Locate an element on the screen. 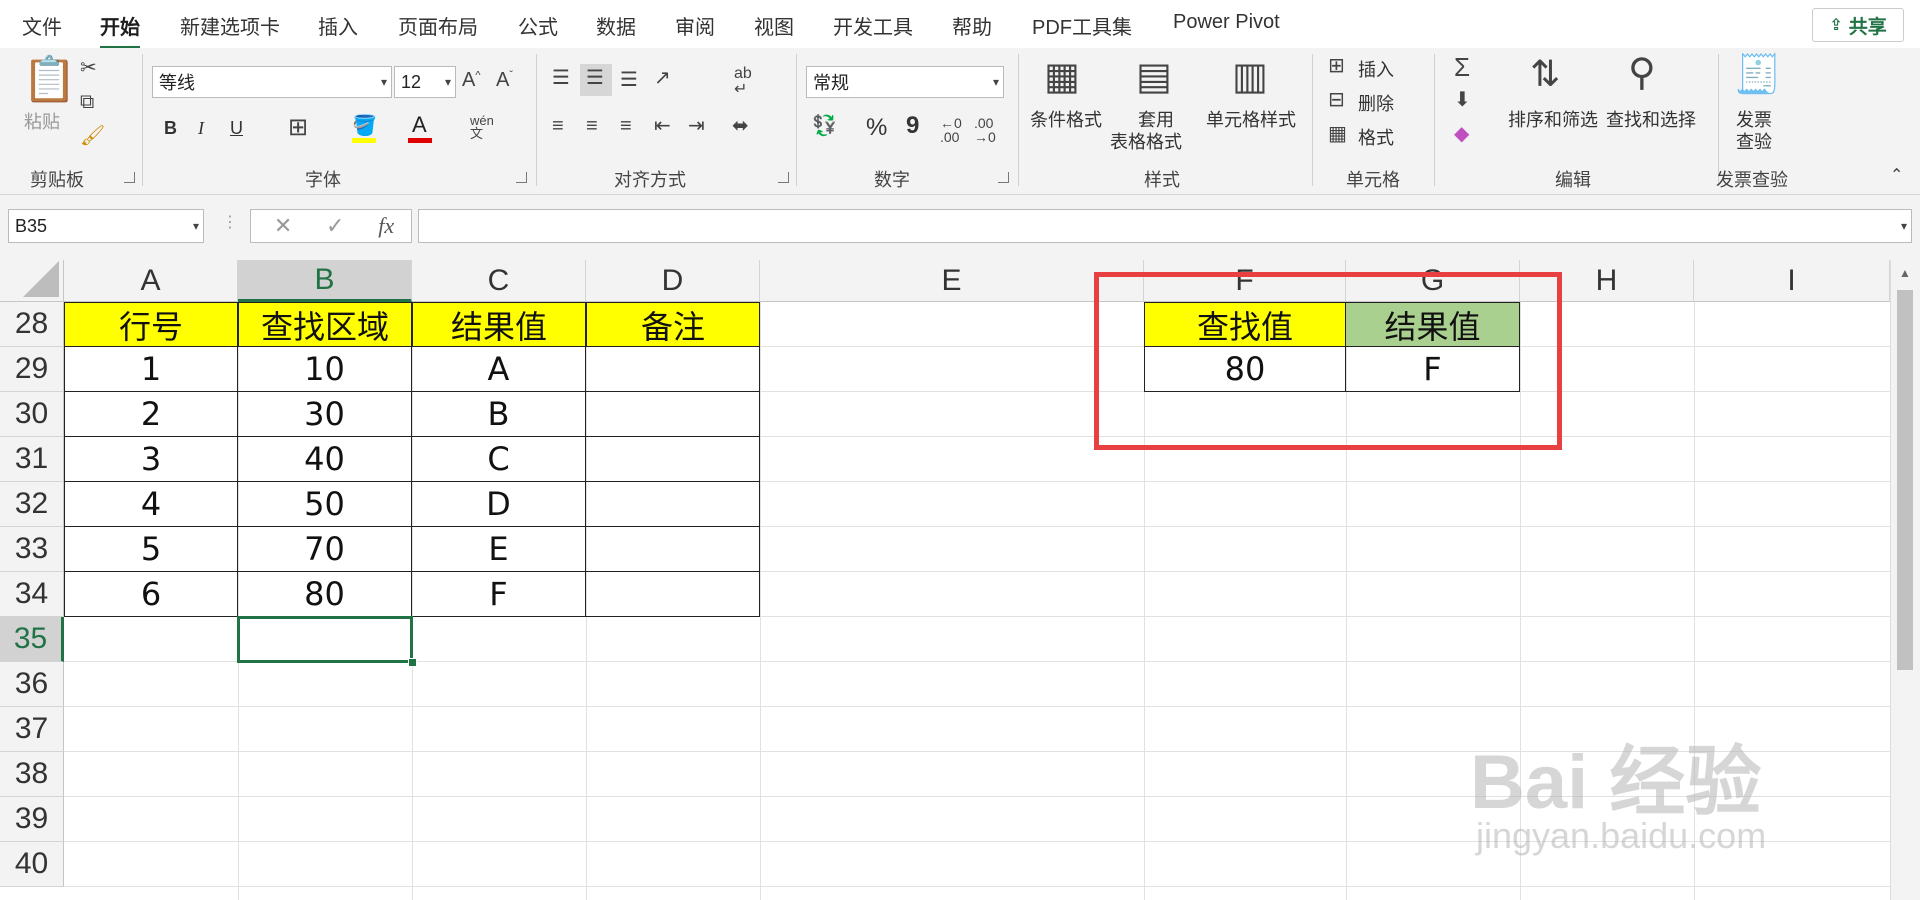  align-right-icon: ≡ is located at coordinates (626, 126).